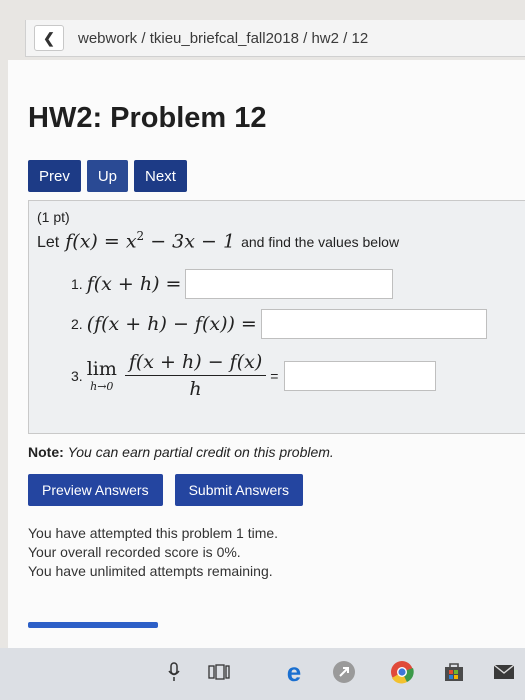 The height and width of the screenshot is (700, 525). What do you see at coordinates (344, 672) in the screenshot?
I see `app-icon` at bounding box center [344, 672].